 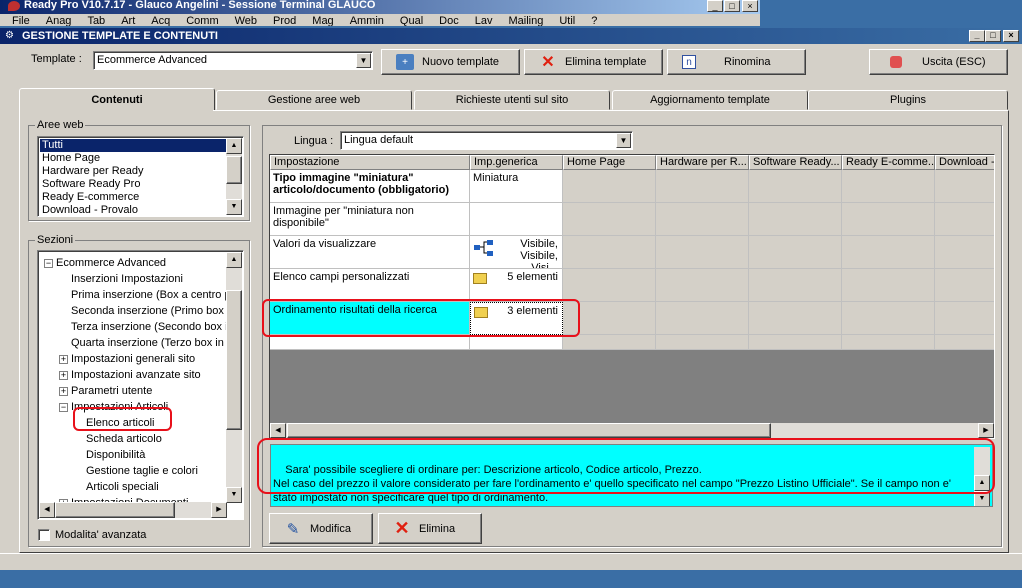 What do you see at coordinates (122, 487) in the screenshot?
I see `tree-item: Articoli speciali` at bounding box center [122, 487].